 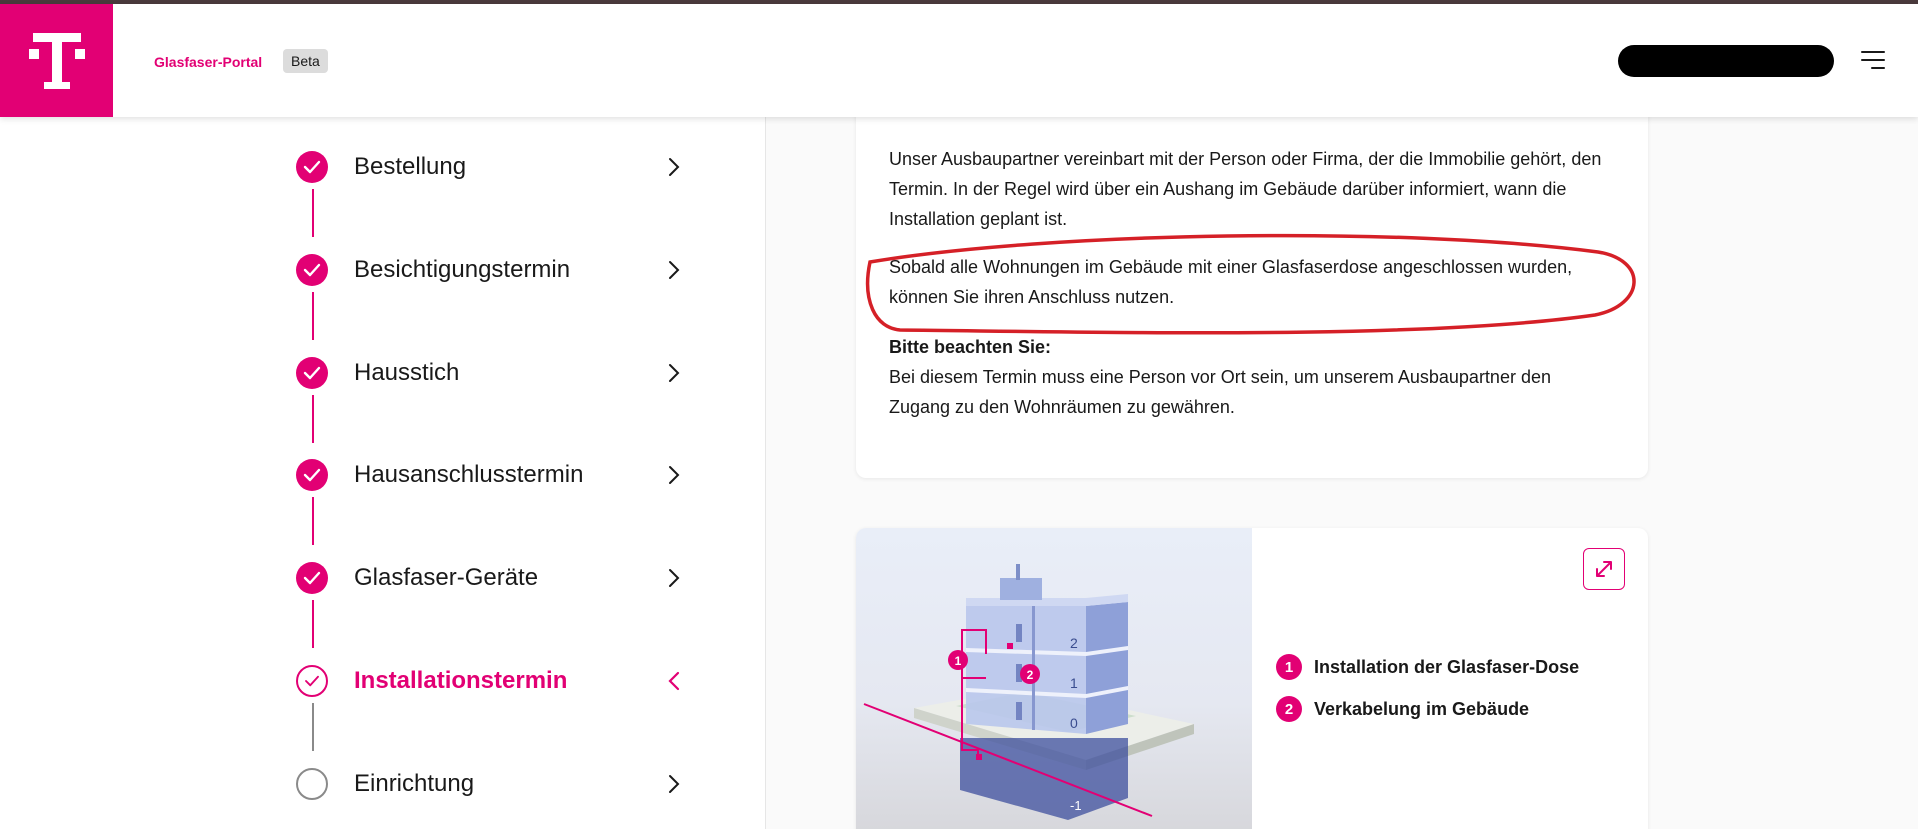 I want to click on portal-title: Glasfaser-Portal, so click(x=208, y=62).